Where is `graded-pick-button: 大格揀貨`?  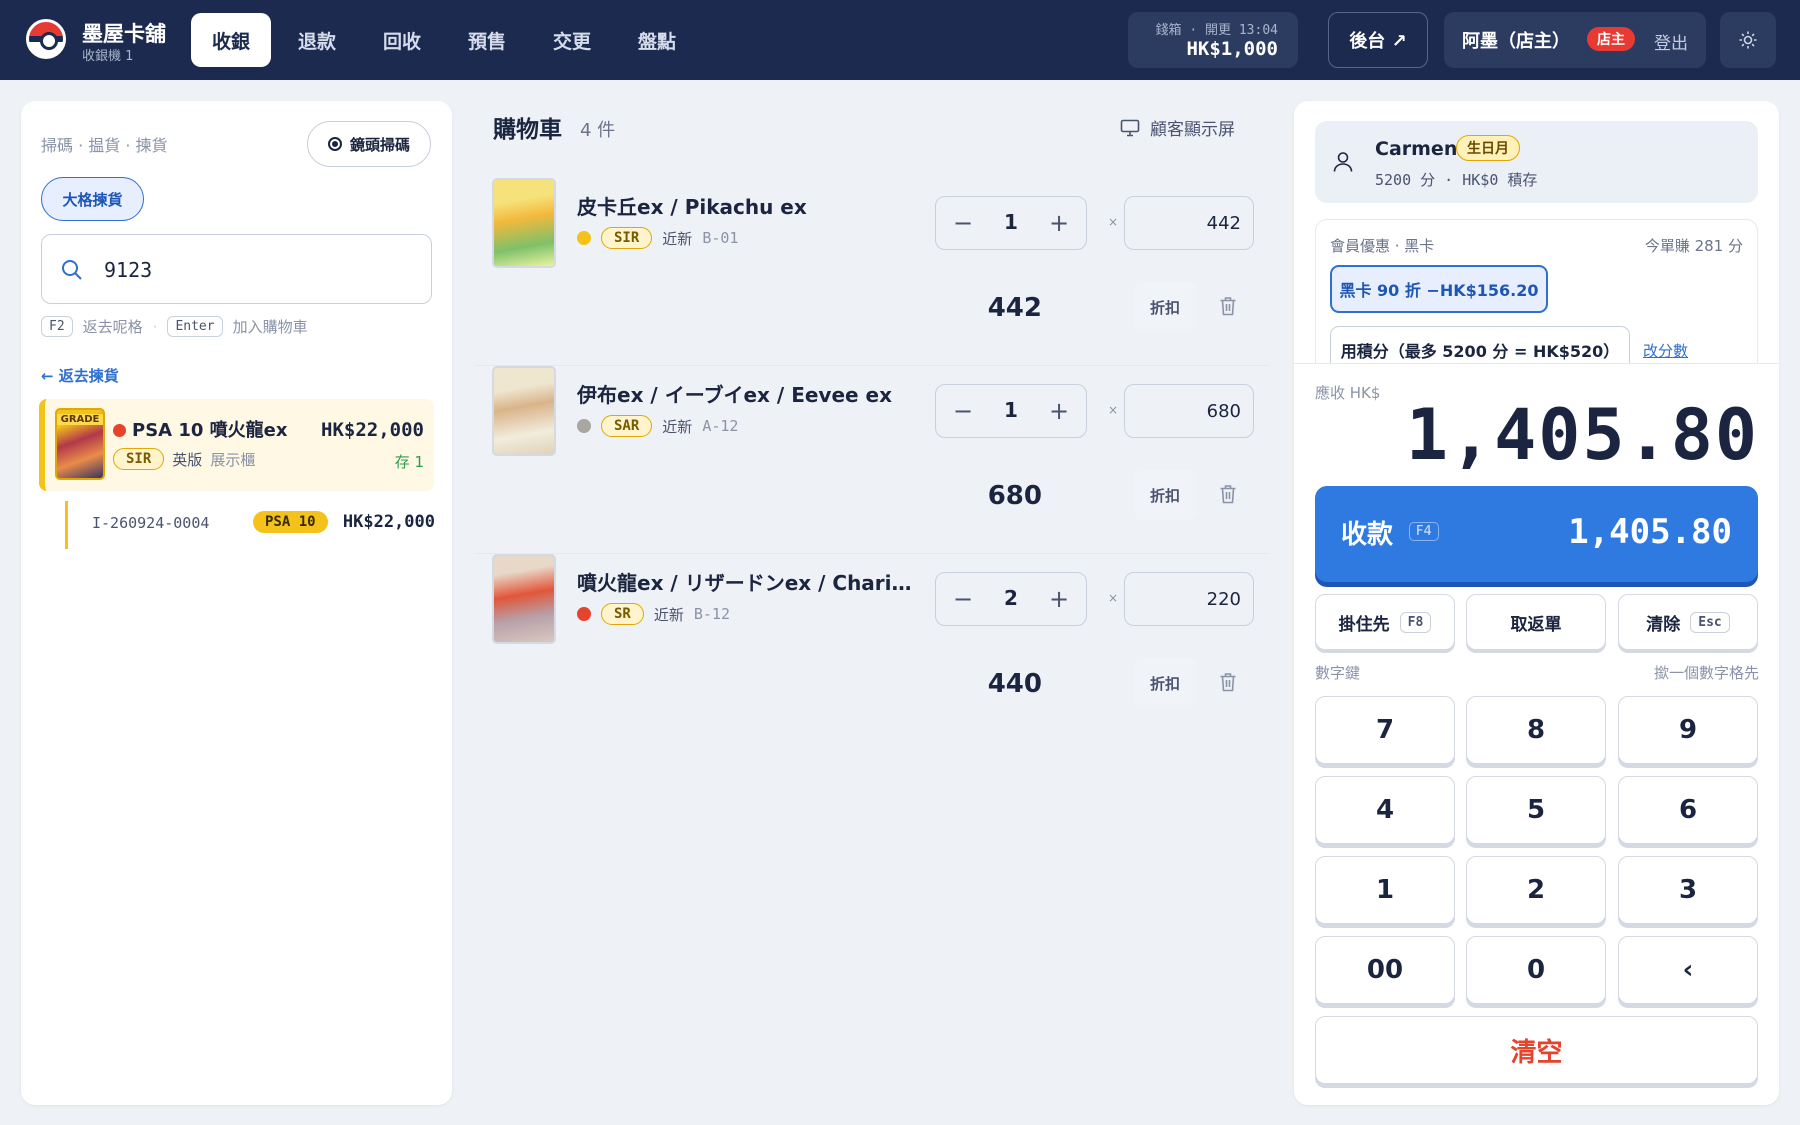 graded-pick-button: 大格揀貨 is located at coordinates (92, 199).